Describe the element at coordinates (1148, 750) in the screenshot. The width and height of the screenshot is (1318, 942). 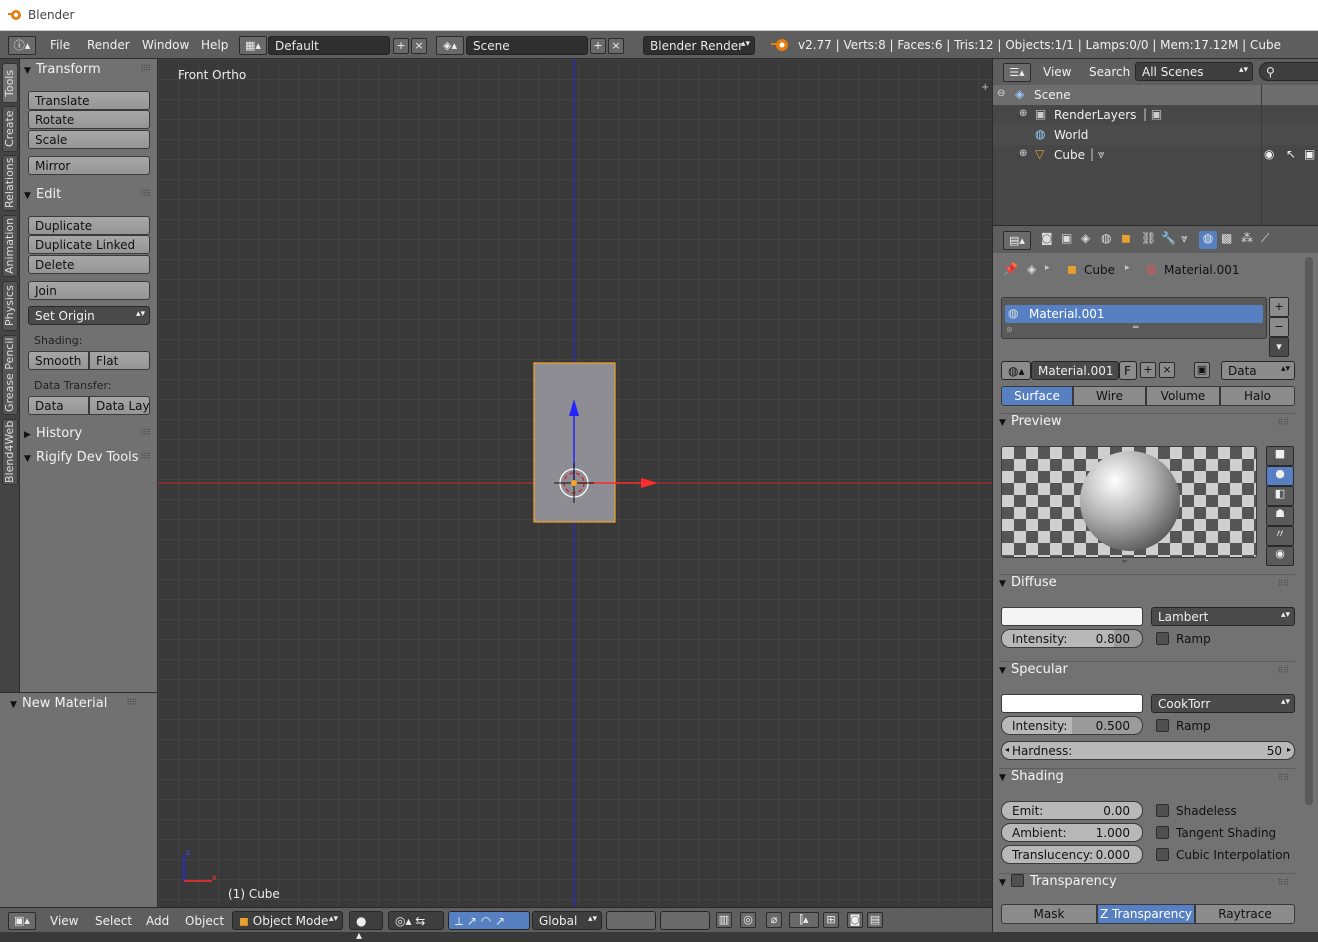
I see `hardness-field: Hardness: 50 ◂ ▸` at that location.